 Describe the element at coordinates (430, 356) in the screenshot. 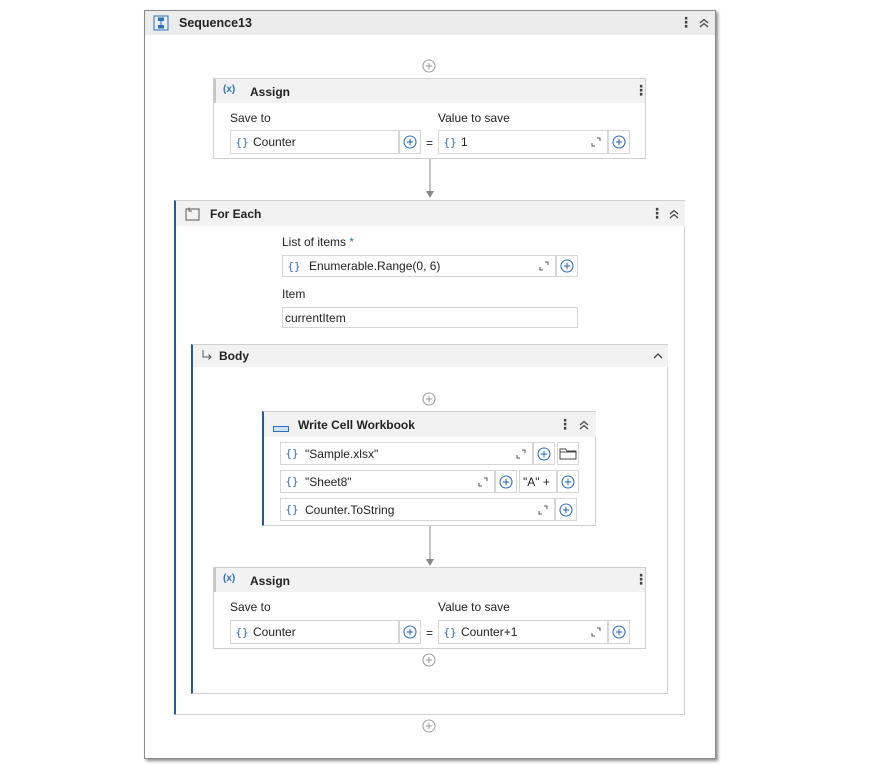

I see `body-header: Body` at that location.